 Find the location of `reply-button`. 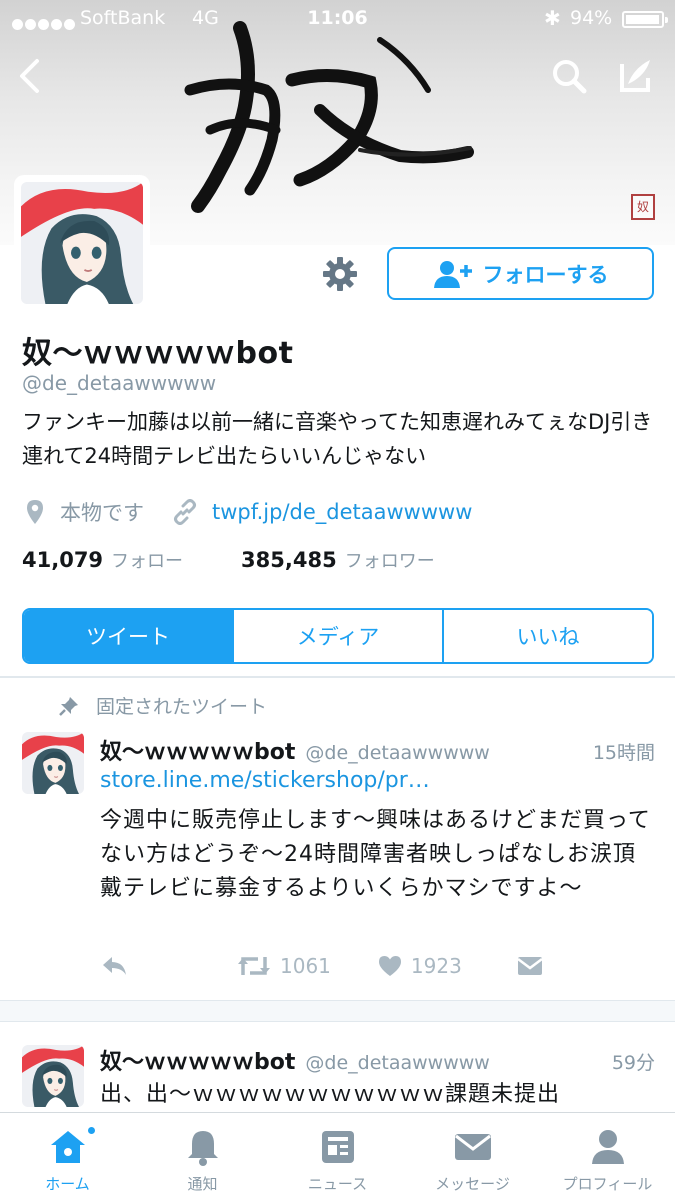

reply-button is located at coordinates (114, 966).